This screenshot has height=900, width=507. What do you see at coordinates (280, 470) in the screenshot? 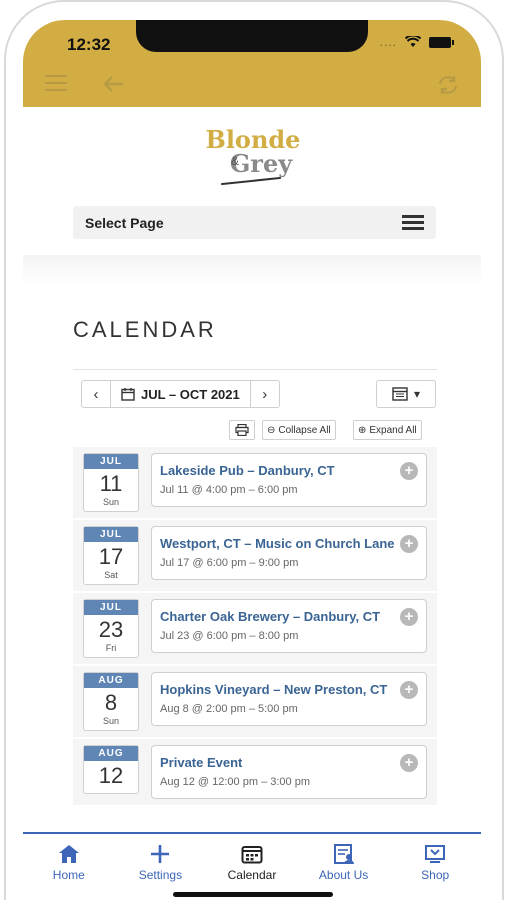
I see `event-title: Lakeside Pub – Danbury, CT` at bounding box center [280, 470].